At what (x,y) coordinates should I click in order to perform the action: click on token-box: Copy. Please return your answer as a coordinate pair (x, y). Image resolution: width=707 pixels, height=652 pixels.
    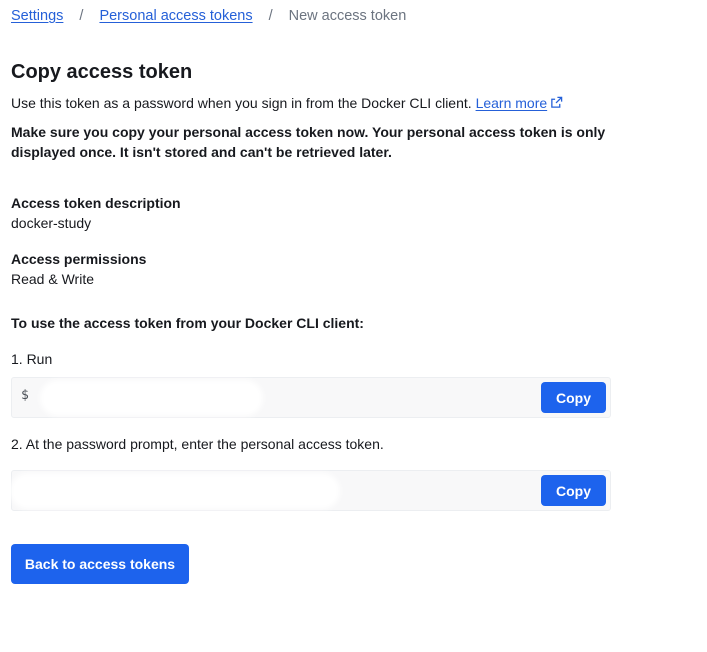
    Looking at the image, I should click on (311, 490).